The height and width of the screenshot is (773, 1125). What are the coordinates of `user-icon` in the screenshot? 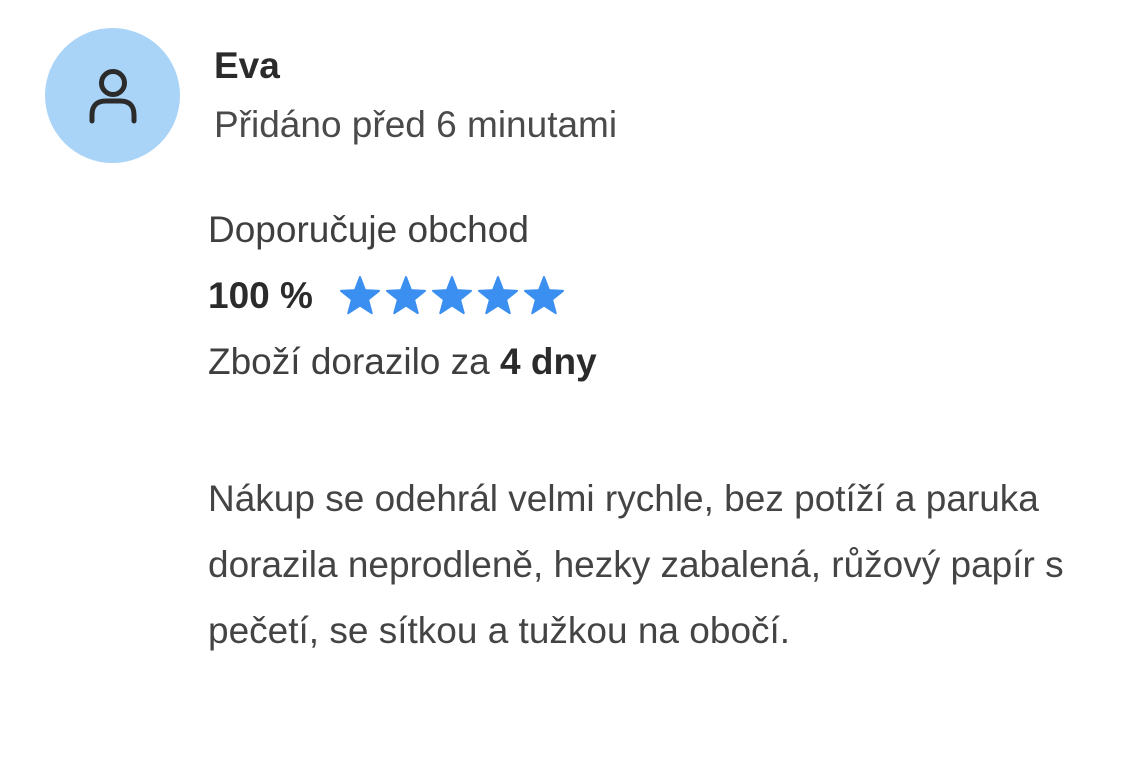 It's located at (112, 95).